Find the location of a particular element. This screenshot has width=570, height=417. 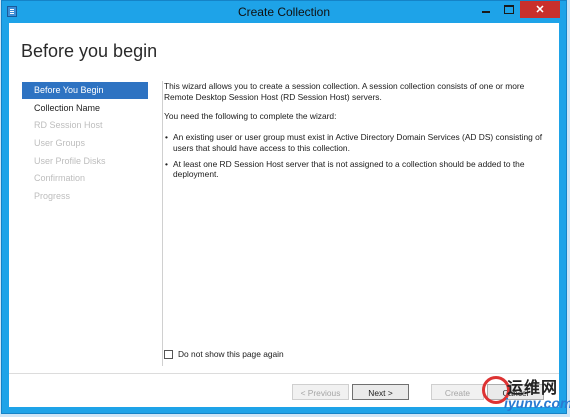

step-user-groups: User Groups is located at coordinates (60, 143).